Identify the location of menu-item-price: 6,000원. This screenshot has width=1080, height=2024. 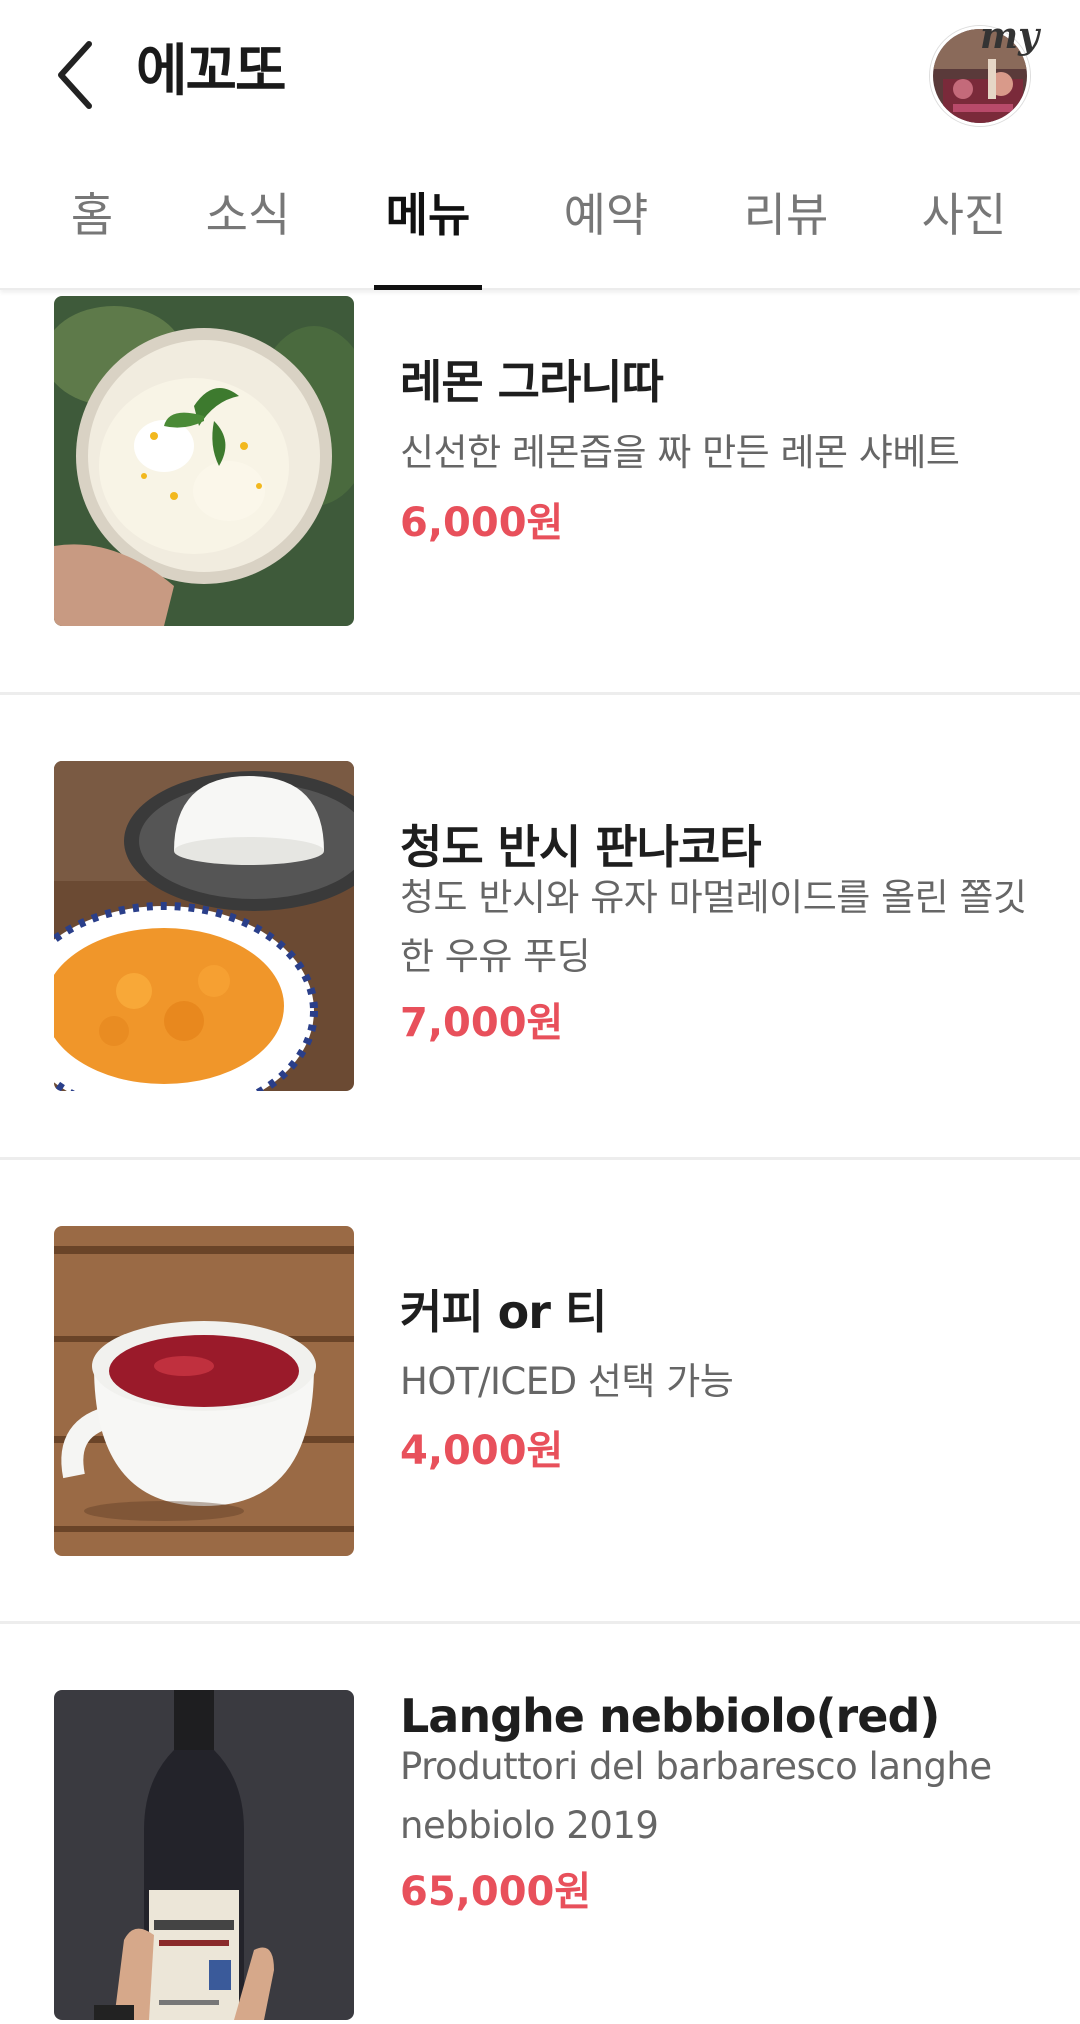
(482, 523).